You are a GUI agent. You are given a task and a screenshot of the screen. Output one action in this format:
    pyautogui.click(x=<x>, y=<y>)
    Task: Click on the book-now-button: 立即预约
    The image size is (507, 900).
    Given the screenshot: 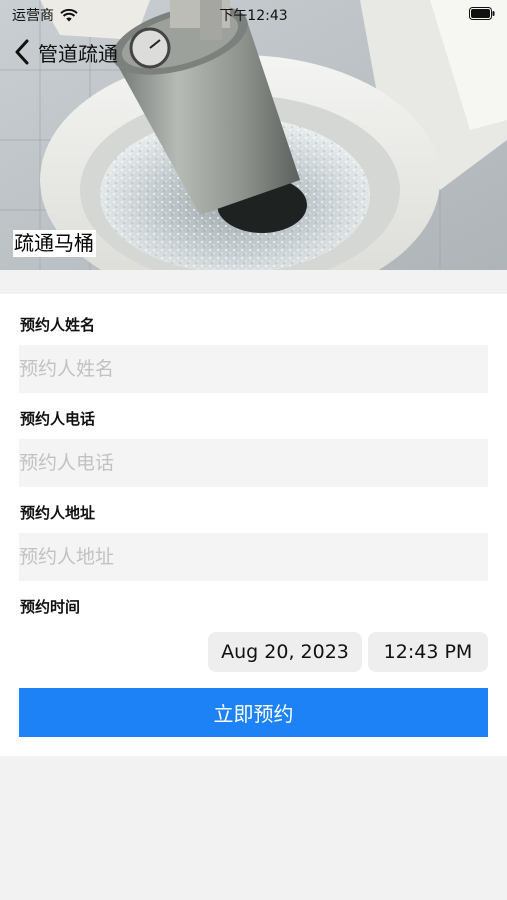 What is the action you would take?
    pyautogui.click(x=253, y=712)
    